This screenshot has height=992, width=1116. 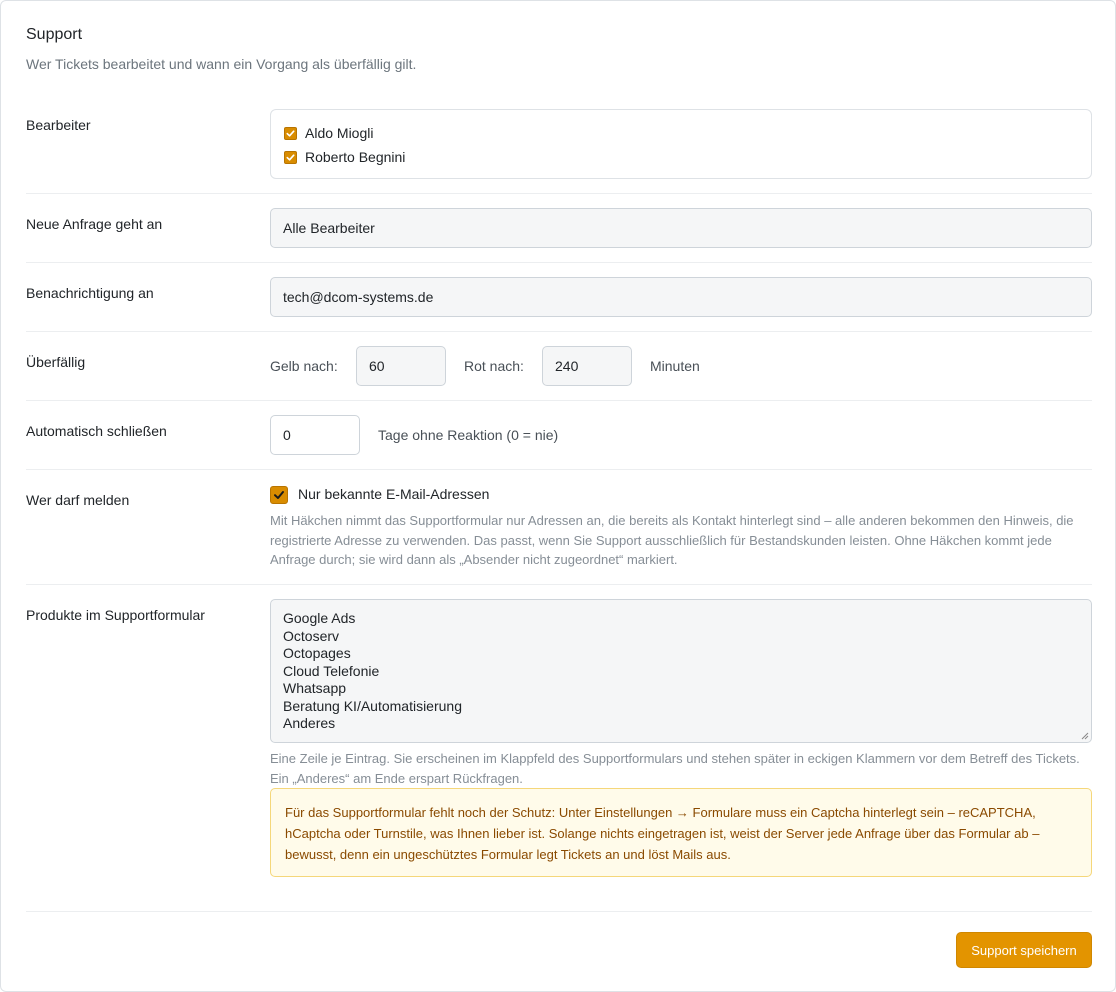 I want to click on neue-anfrage-select: Alle Bearbeiter, so click(x=681, y=228).